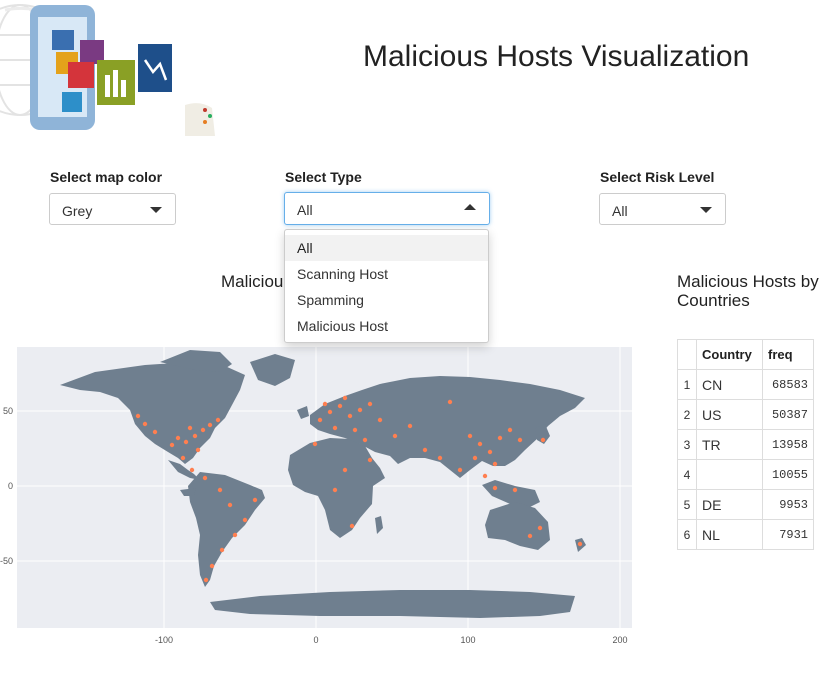  Describe the element at coordinates (467, 640) in the screenshot. I see `x-tick-label: 100` at that location.